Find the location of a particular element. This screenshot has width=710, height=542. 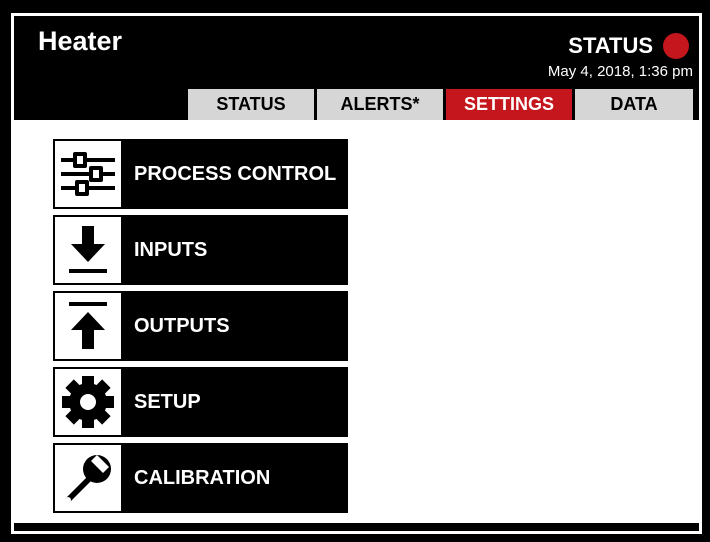

tab-status: STATUS is located at coordinates (251, 104).